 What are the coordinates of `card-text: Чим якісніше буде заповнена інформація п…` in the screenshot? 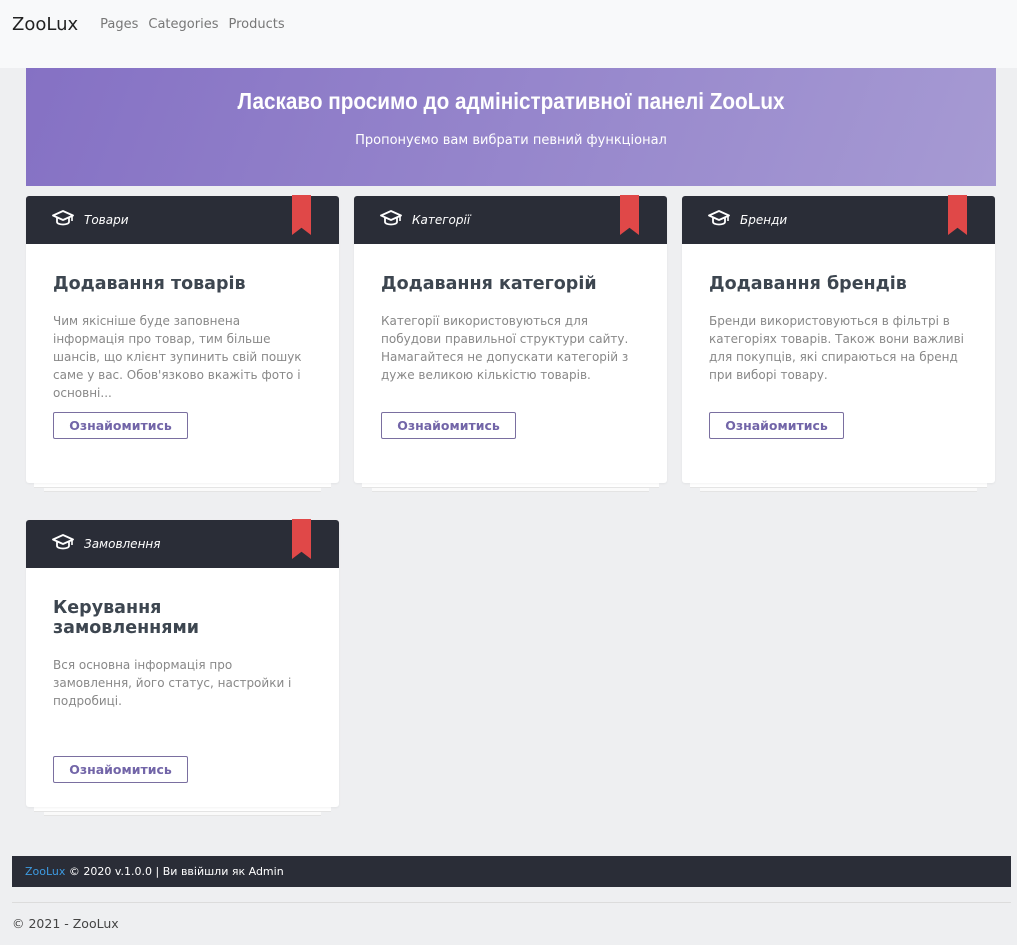 It's located at (177, 357).